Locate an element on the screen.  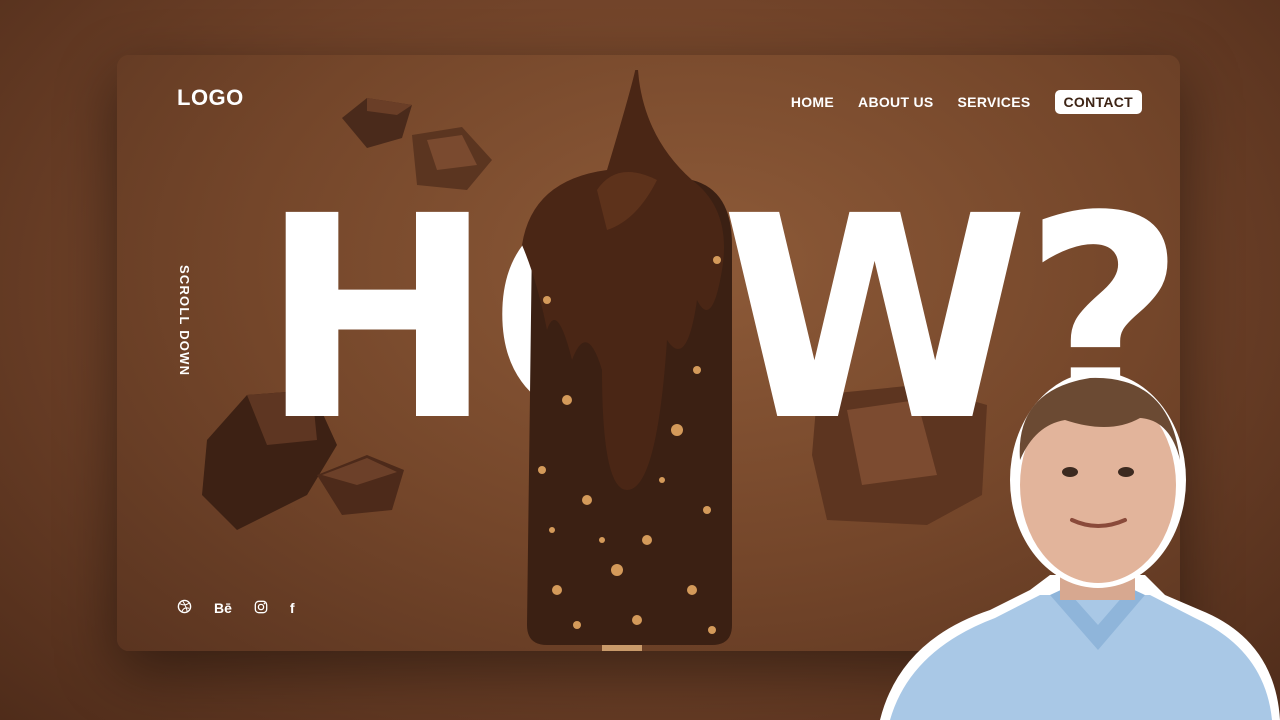
nav-contact-button: CONTACT is located at coordinates (1098, 102).